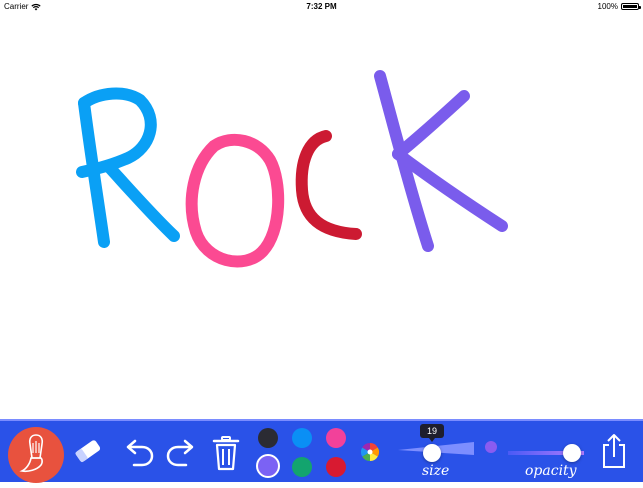  I want to click on color-swatch-red, so click(336, 467).